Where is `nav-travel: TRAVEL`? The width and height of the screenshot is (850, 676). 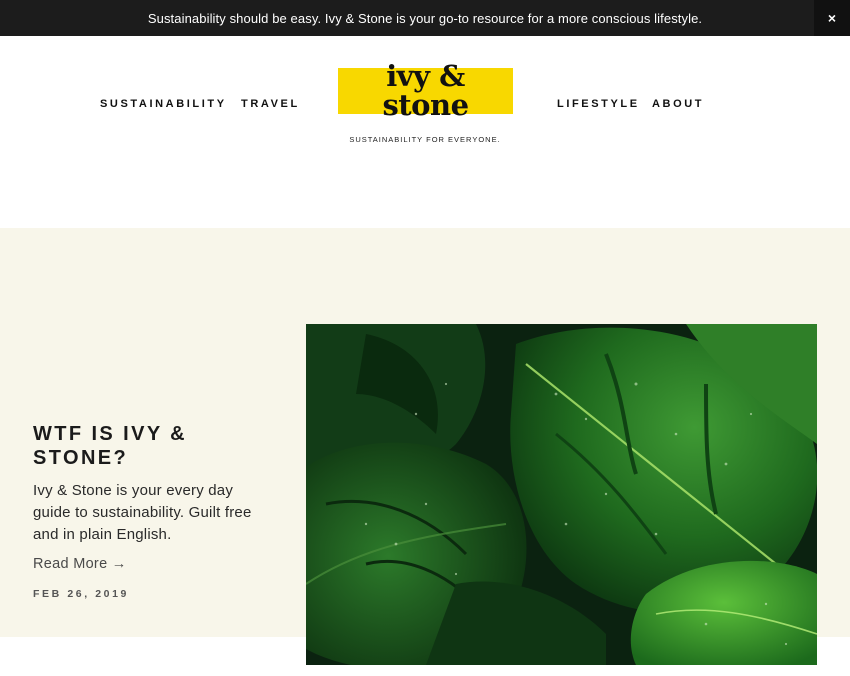
nav-travel: TRAVEL is located at coordinates (270, 104).